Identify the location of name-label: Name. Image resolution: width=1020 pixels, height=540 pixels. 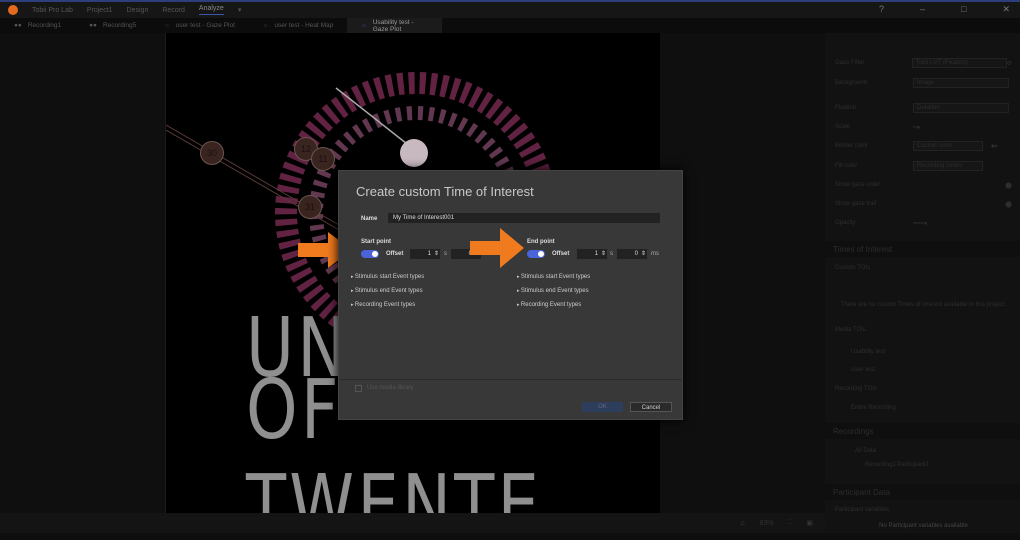
(369, 219).